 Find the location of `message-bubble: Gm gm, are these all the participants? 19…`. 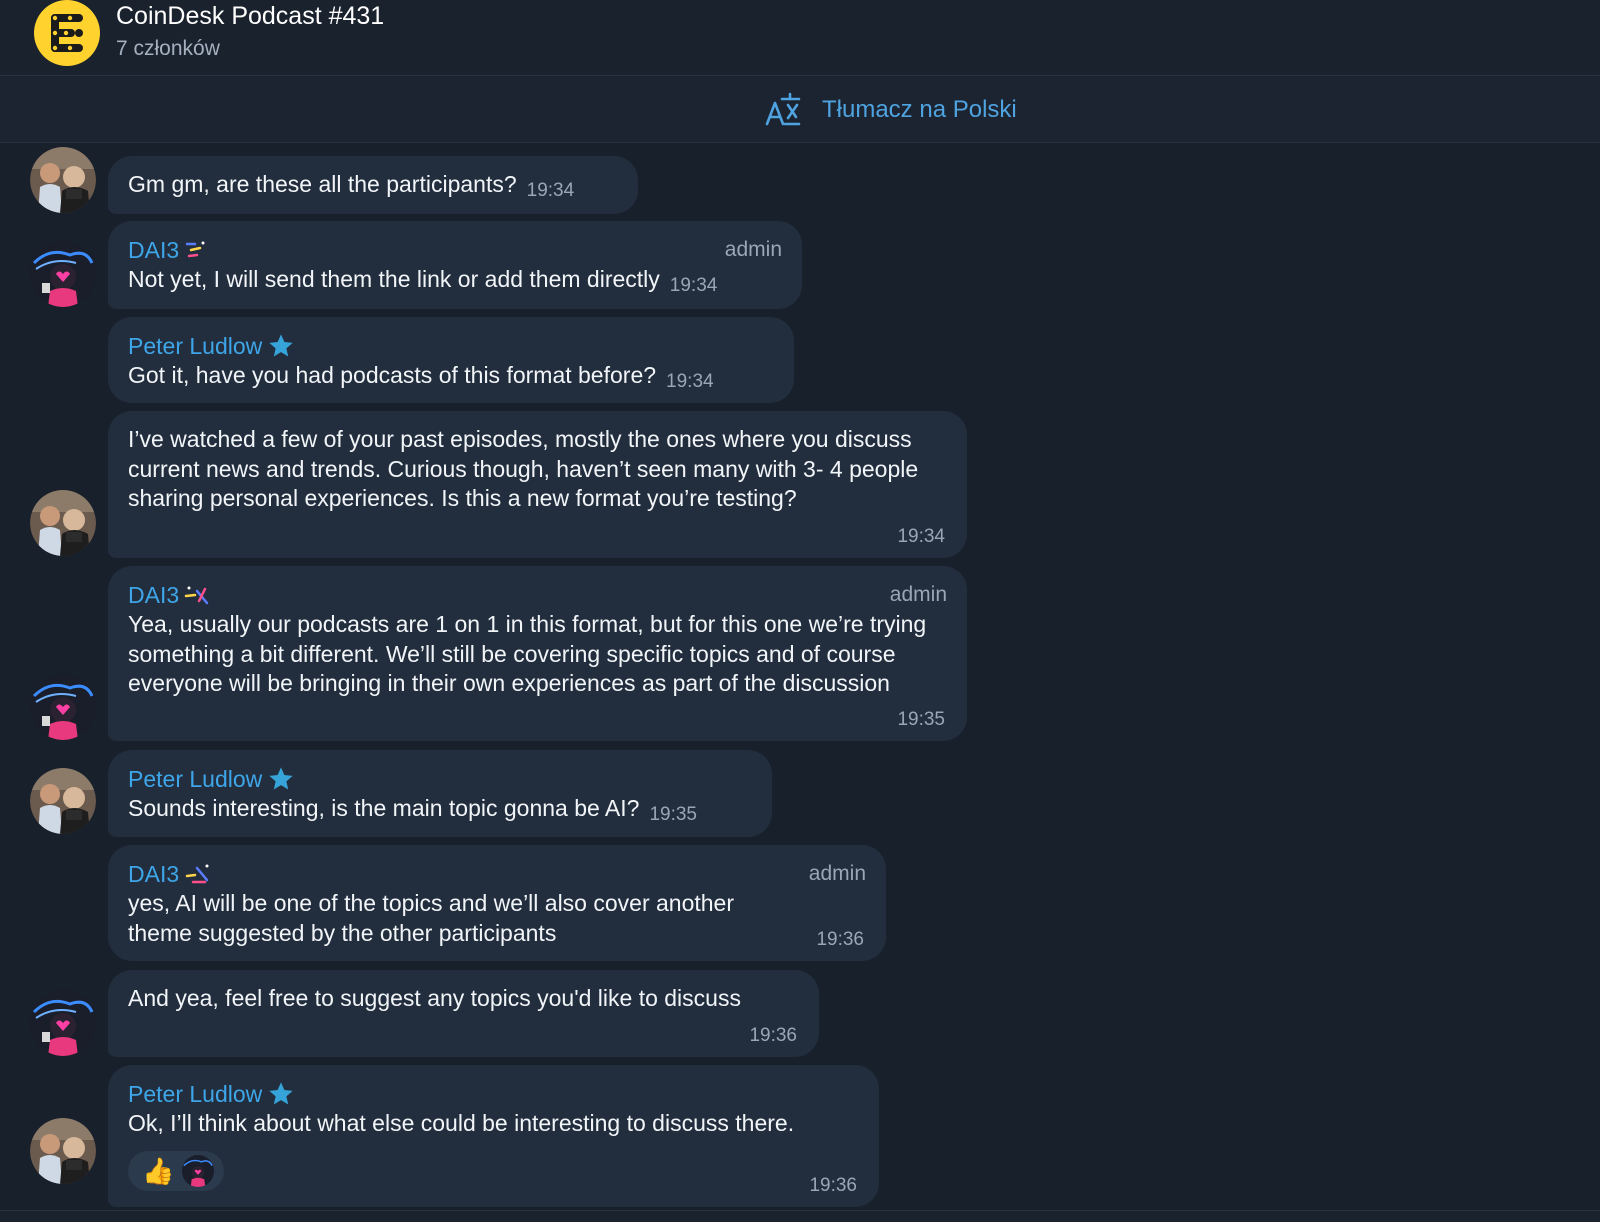

message-bubble: Gm gm, are these all the participants? 19… is located at coordinates (373, 185).